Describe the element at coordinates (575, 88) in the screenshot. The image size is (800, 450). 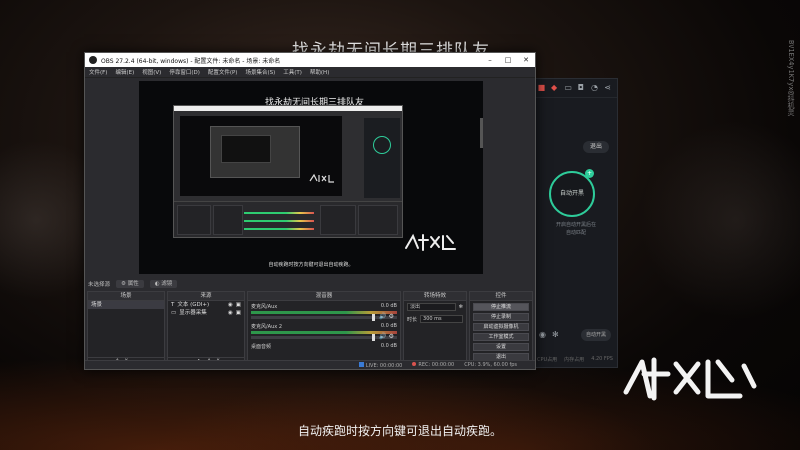
I see `launcher-toolbar: ■ ◆ ▭ ◘ ◔ ⋖` at that location.